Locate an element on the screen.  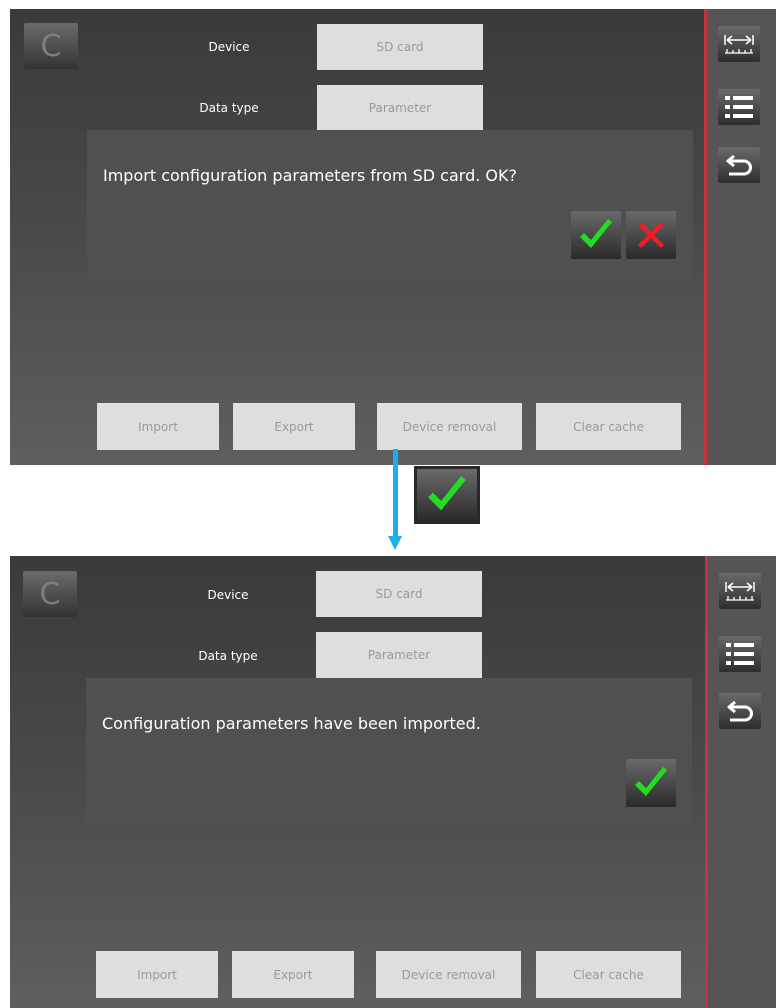
cross-icon is located at coordinates (651, 235).